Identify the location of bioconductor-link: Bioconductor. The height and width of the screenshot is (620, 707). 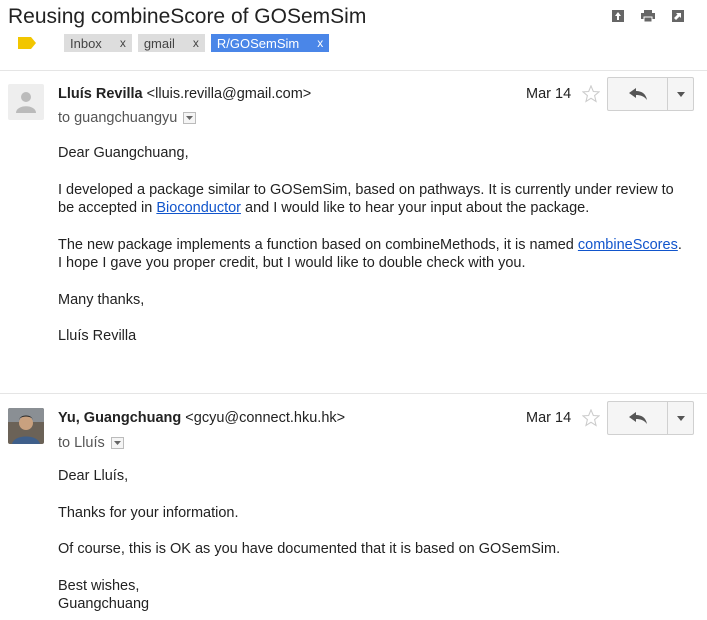
(198, 208).